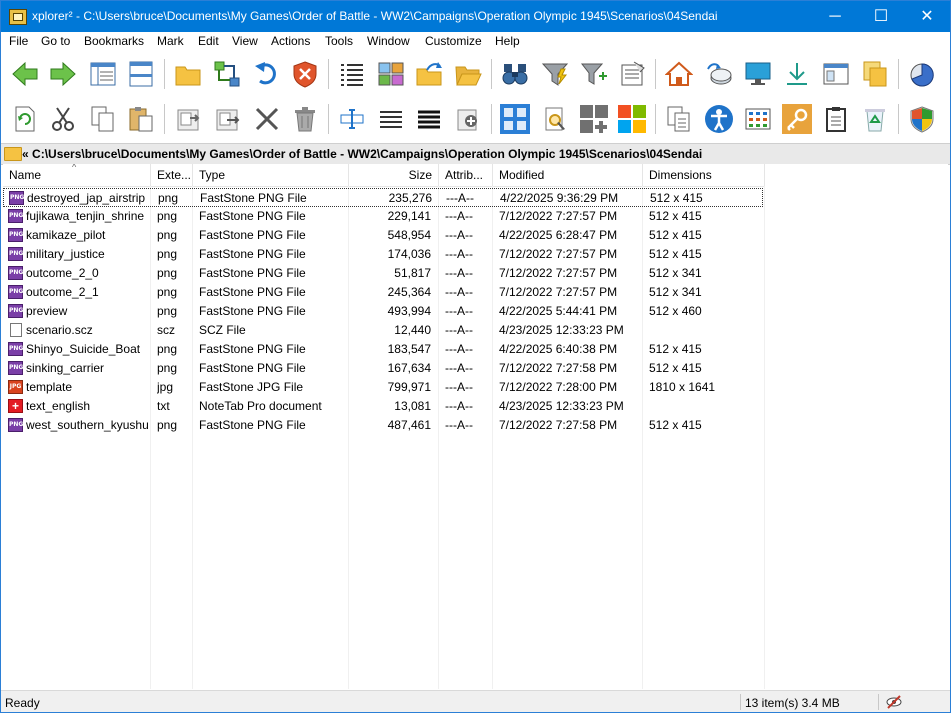  What do you see at coordinates (55, 41) in the screenshot?
I see `menu-goto: Go to` at bounding box center [55, 41].